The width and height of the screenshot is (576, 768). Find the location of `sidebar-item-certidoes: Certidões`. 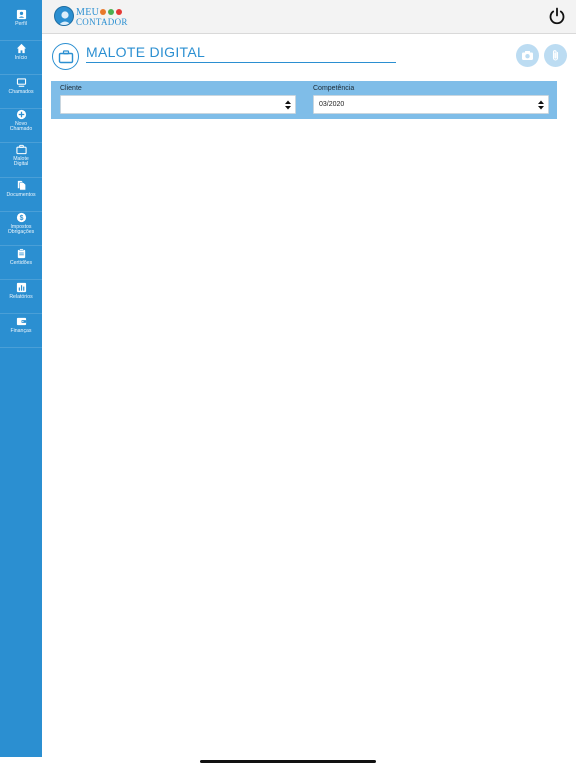

sidebar-item-certidoes: Certidões is located at coordinates (21, 262).